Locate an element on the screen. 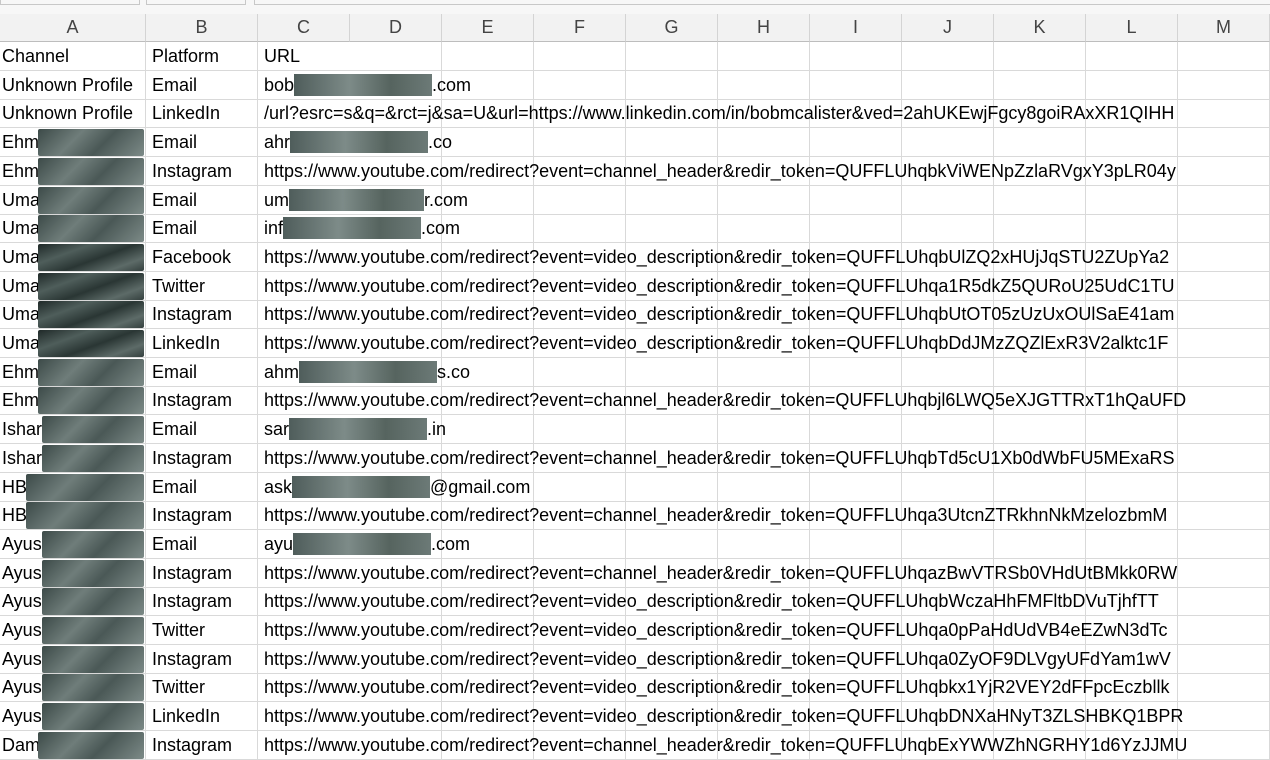  cell-url: um r.com is located at coordinates (766, 200).